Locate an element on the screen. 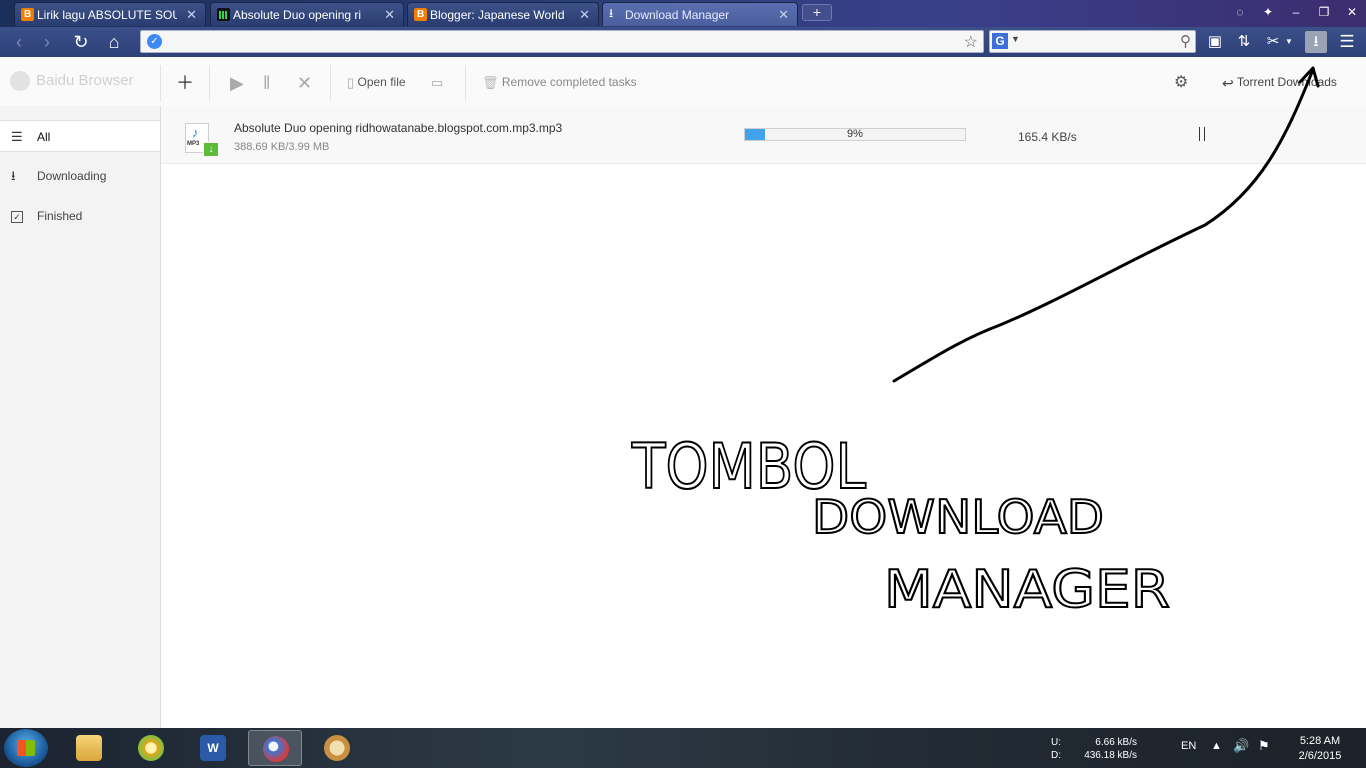  music-note-icon: ♪ is located at coordinates (195, 132).